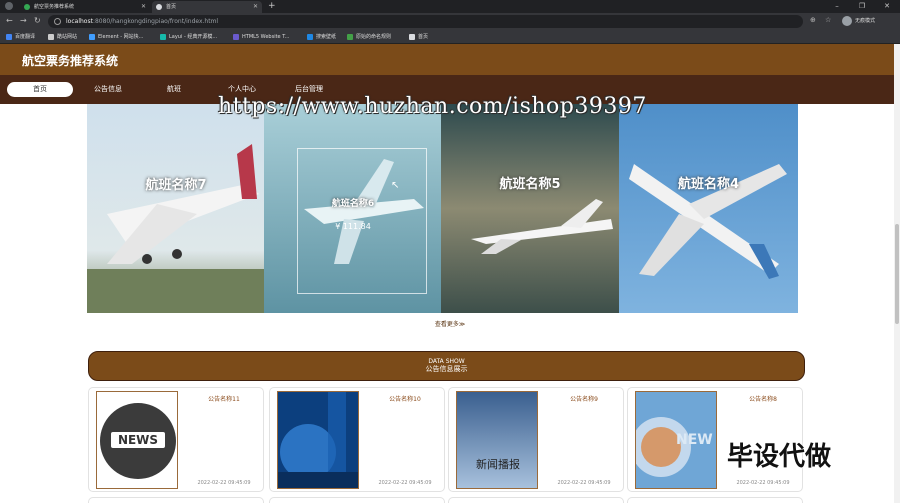  What do you see at coordinates (887, 6) in the screenshot?
I see `window-close-icon: ✕` at bounding box center [887, 6].